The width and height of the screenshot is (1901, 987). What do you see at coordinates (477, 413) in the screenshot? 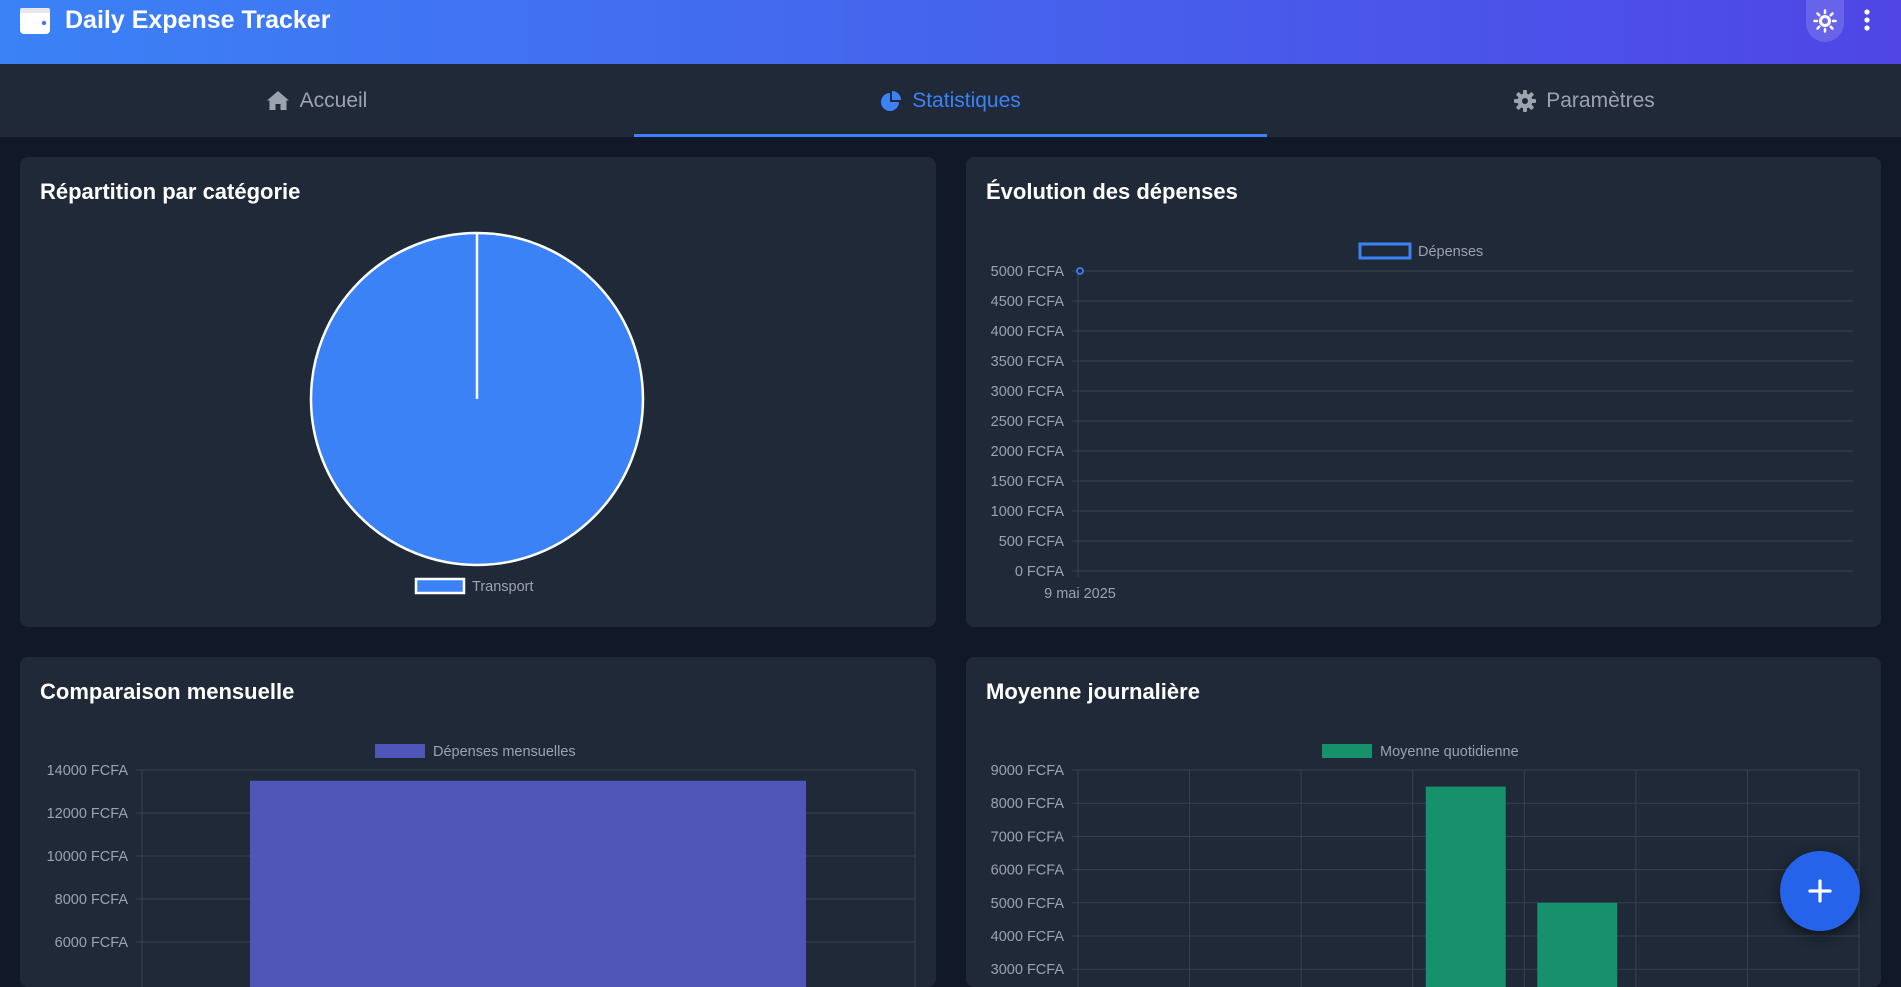
I see `category-pie-chart: Transport` at bounding box center [477, 413].